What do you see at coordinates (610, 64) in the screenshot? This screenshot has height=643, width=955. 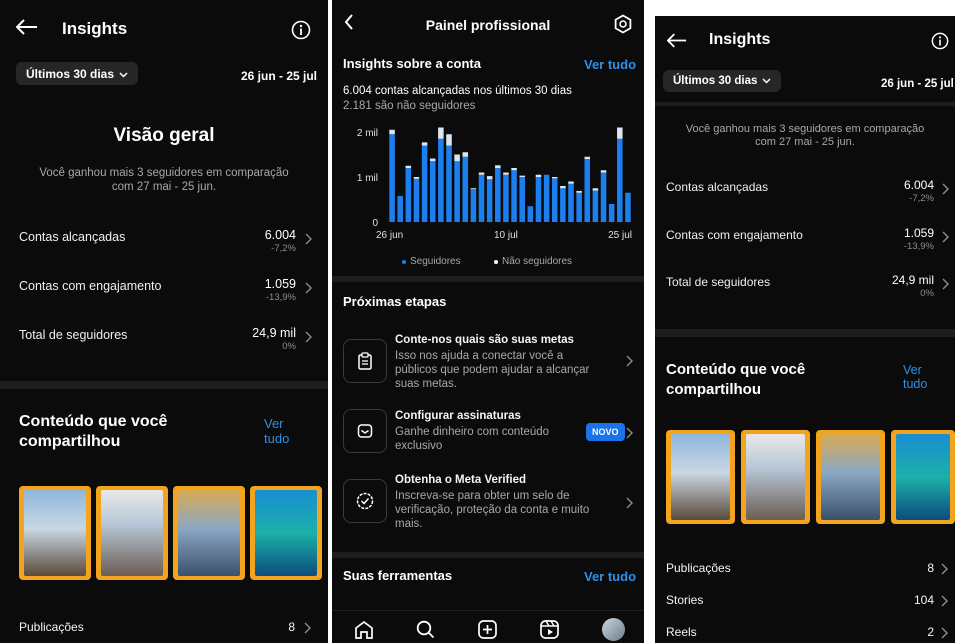 I see `see-all-insights-link: Ver tudo` at bounding box center [610, 64].